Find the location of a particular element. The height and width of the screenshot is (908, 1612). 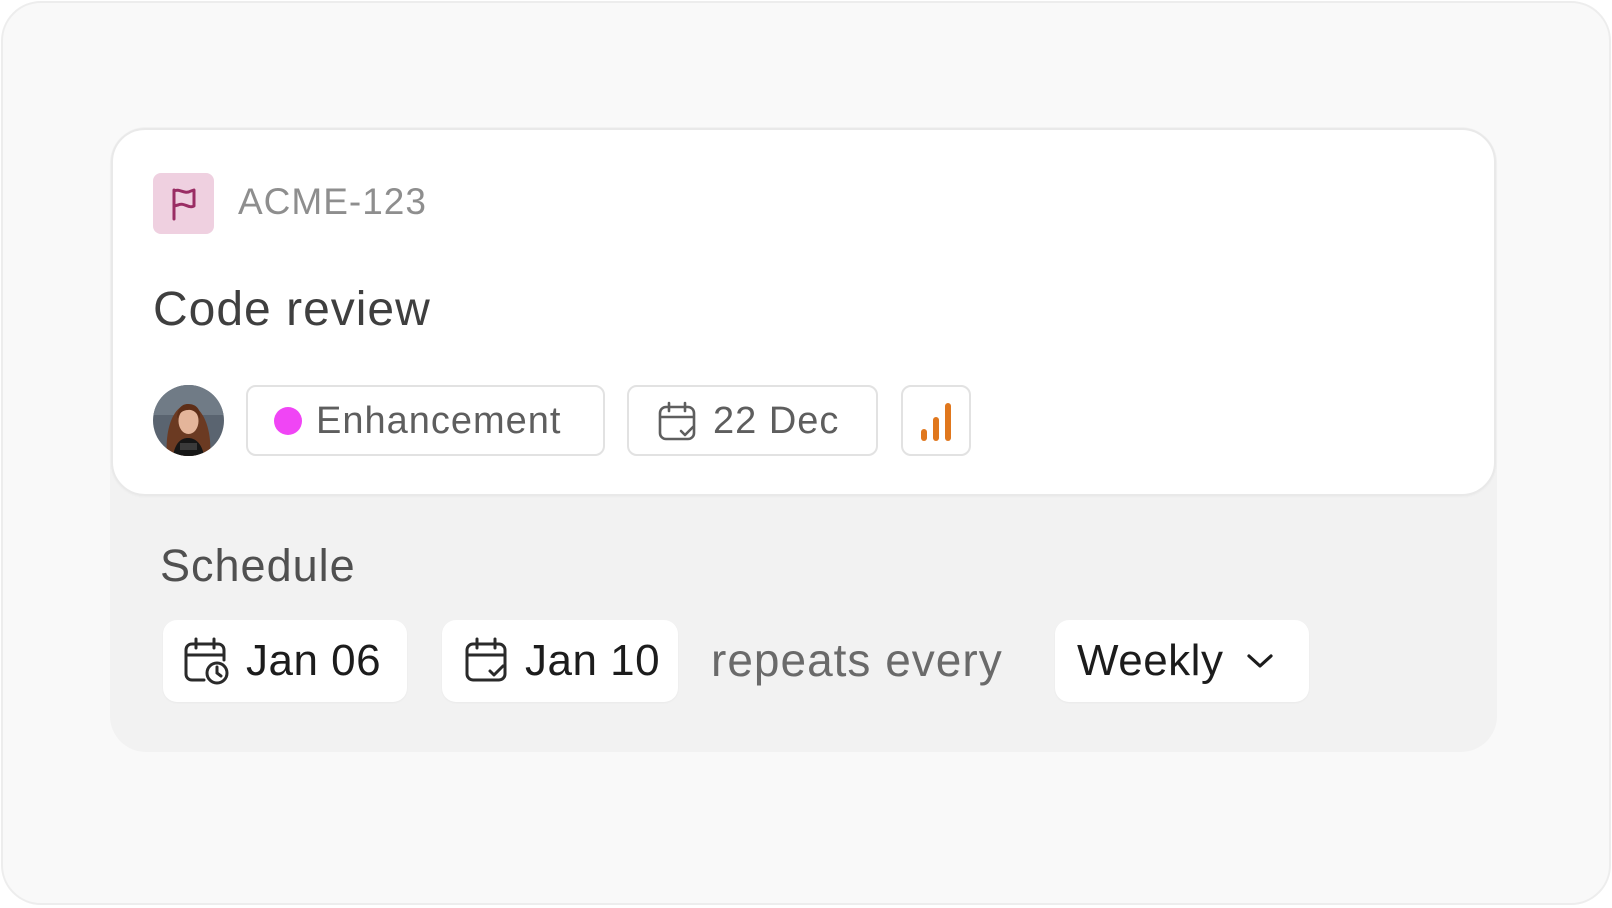

signal-bars-icon is located at coordinates (936, 421).